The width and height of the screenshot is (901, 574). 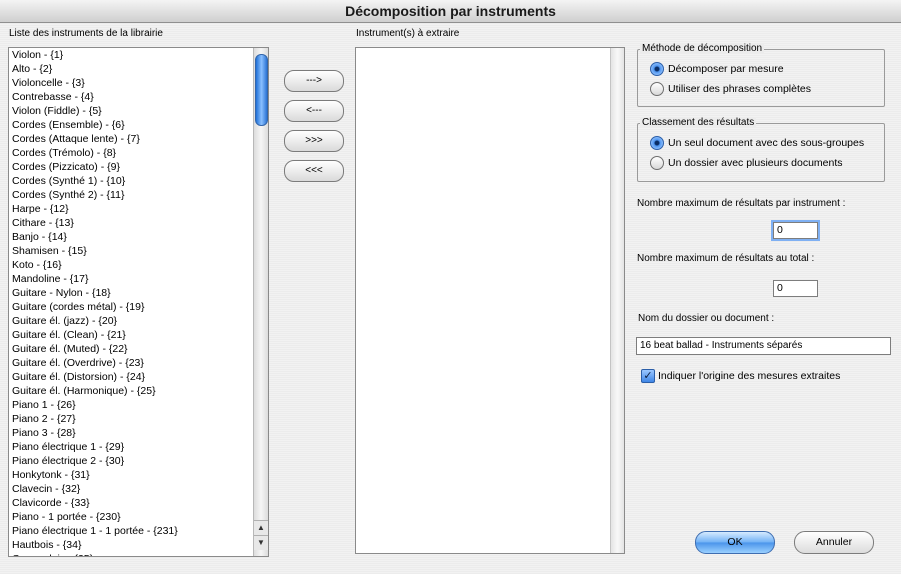 I want to click on list-item: Honkytonk - {31}, so click(x=132, y=475).